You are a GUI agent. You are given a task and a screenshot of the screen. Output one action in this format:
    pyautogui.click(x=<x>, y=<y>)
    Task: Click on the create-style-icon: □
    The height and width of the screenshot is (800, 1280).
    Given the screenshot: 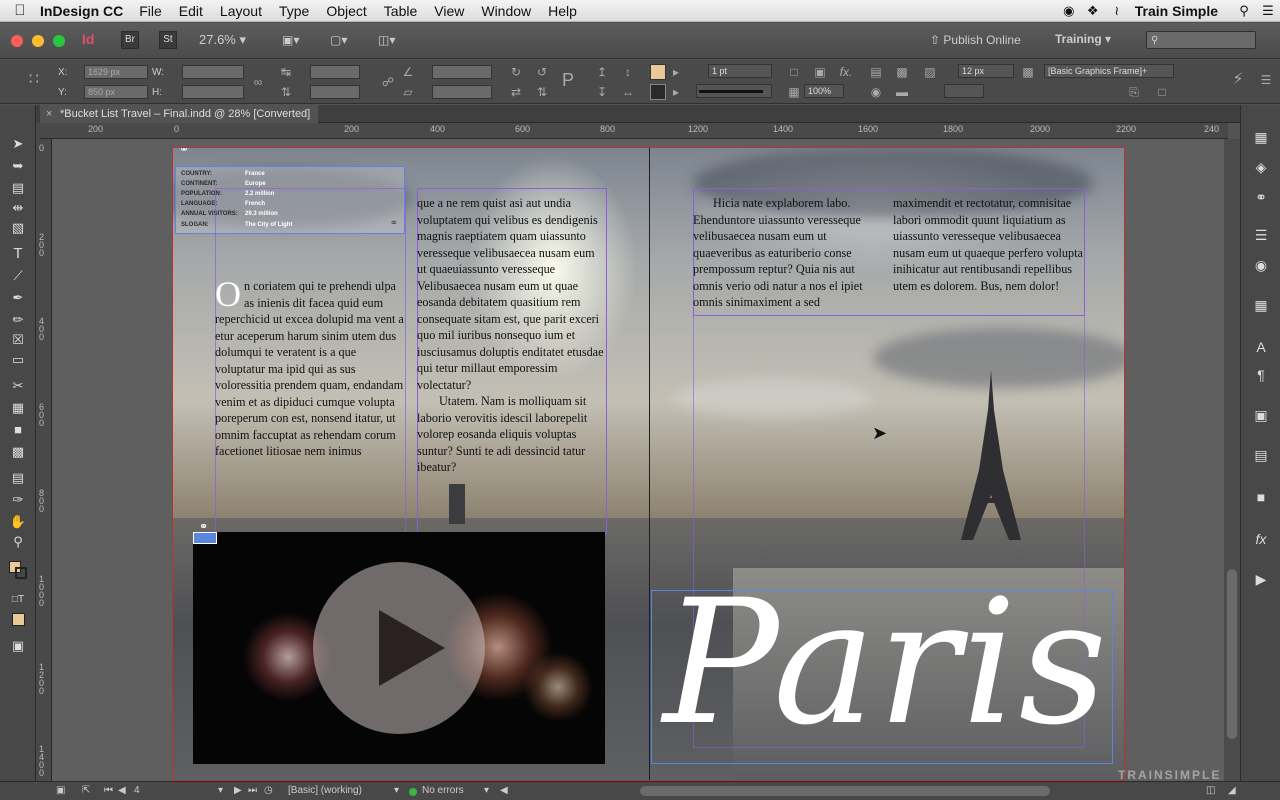 What is the action you would take?
    pyautogui.click(x=1162, y=92)
    